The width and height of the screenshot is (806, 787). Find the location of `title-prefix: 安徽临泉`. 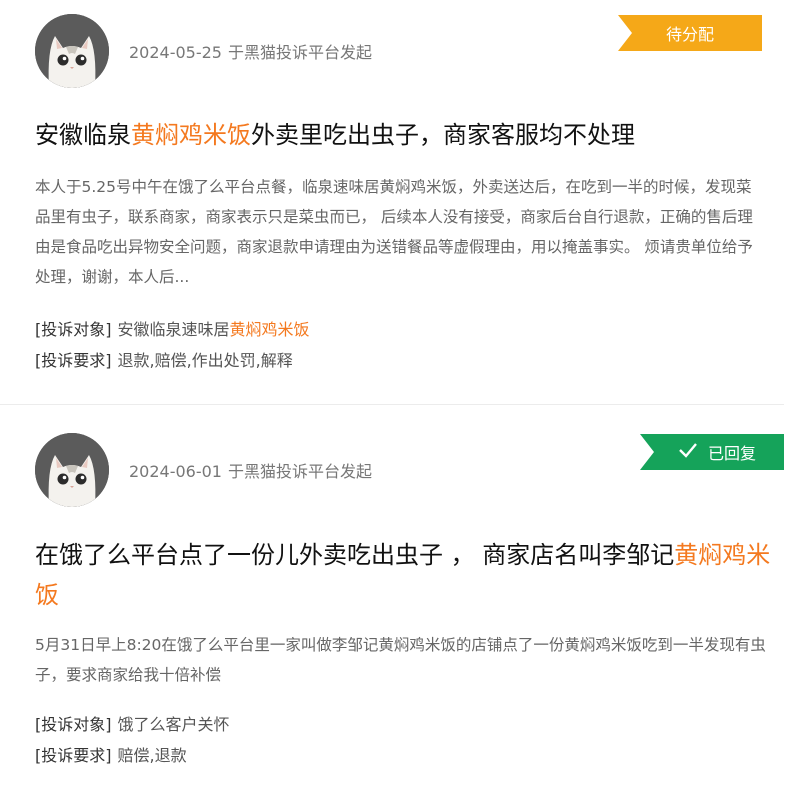

title-prefix: 安徽临泉 is located at coordinates (83, 135).